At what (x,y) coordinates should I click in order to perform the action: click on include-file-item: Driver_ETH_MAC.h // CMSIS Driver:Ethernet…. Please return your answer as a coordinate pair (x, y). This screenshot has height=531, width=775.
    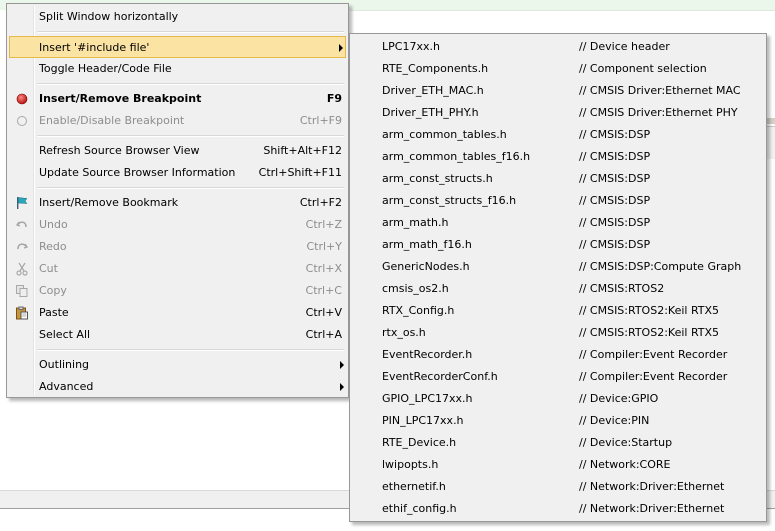
    Looking at the image, I should click on (558, 91).